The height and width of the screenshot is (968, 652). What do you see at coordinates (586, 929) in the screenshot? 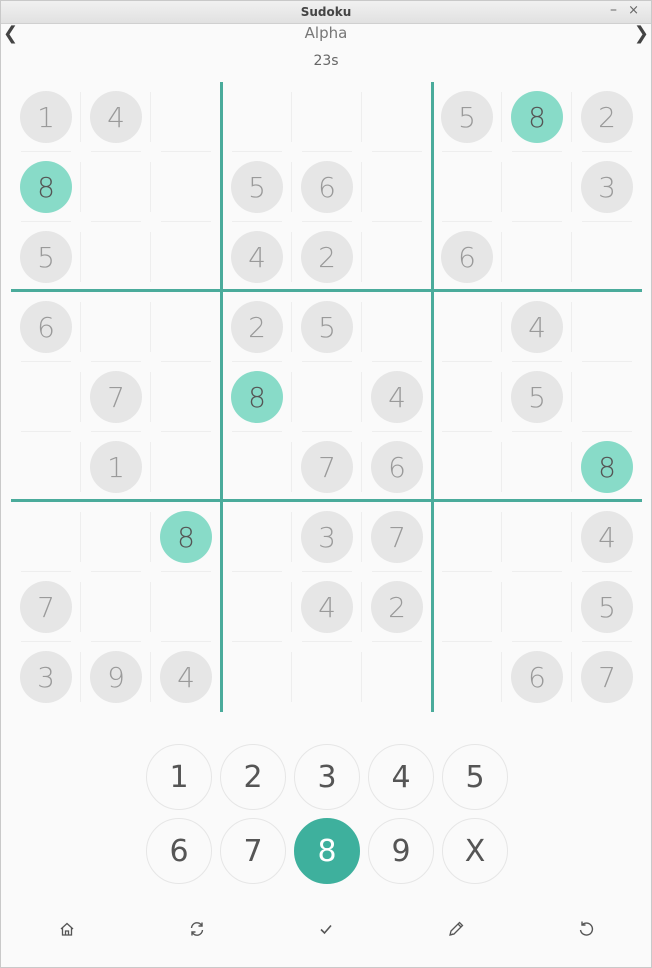
I see `undo-icon` at bounding box center [586, 929].